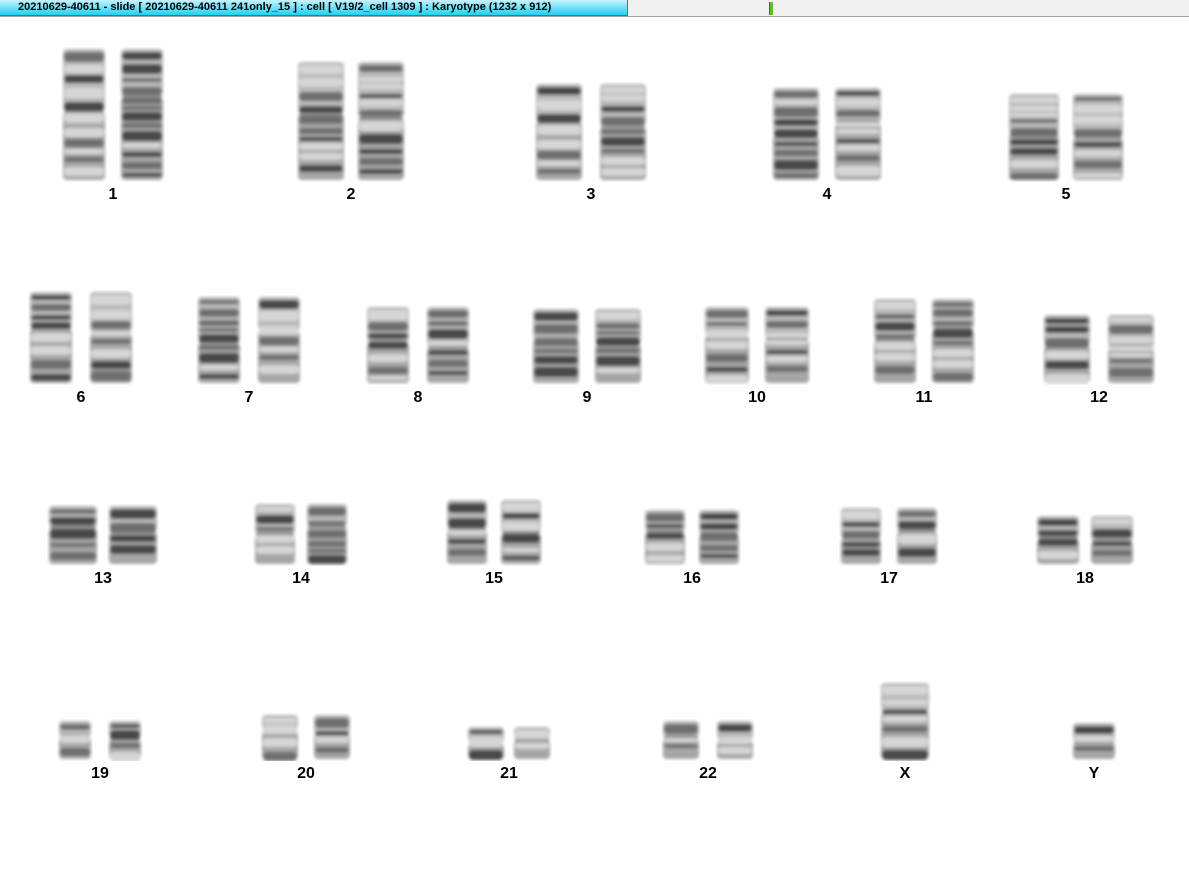  What do you see at coordinates (771, 8) in the screenshot?
I see `status-marker` at bounding box center [771, 8].